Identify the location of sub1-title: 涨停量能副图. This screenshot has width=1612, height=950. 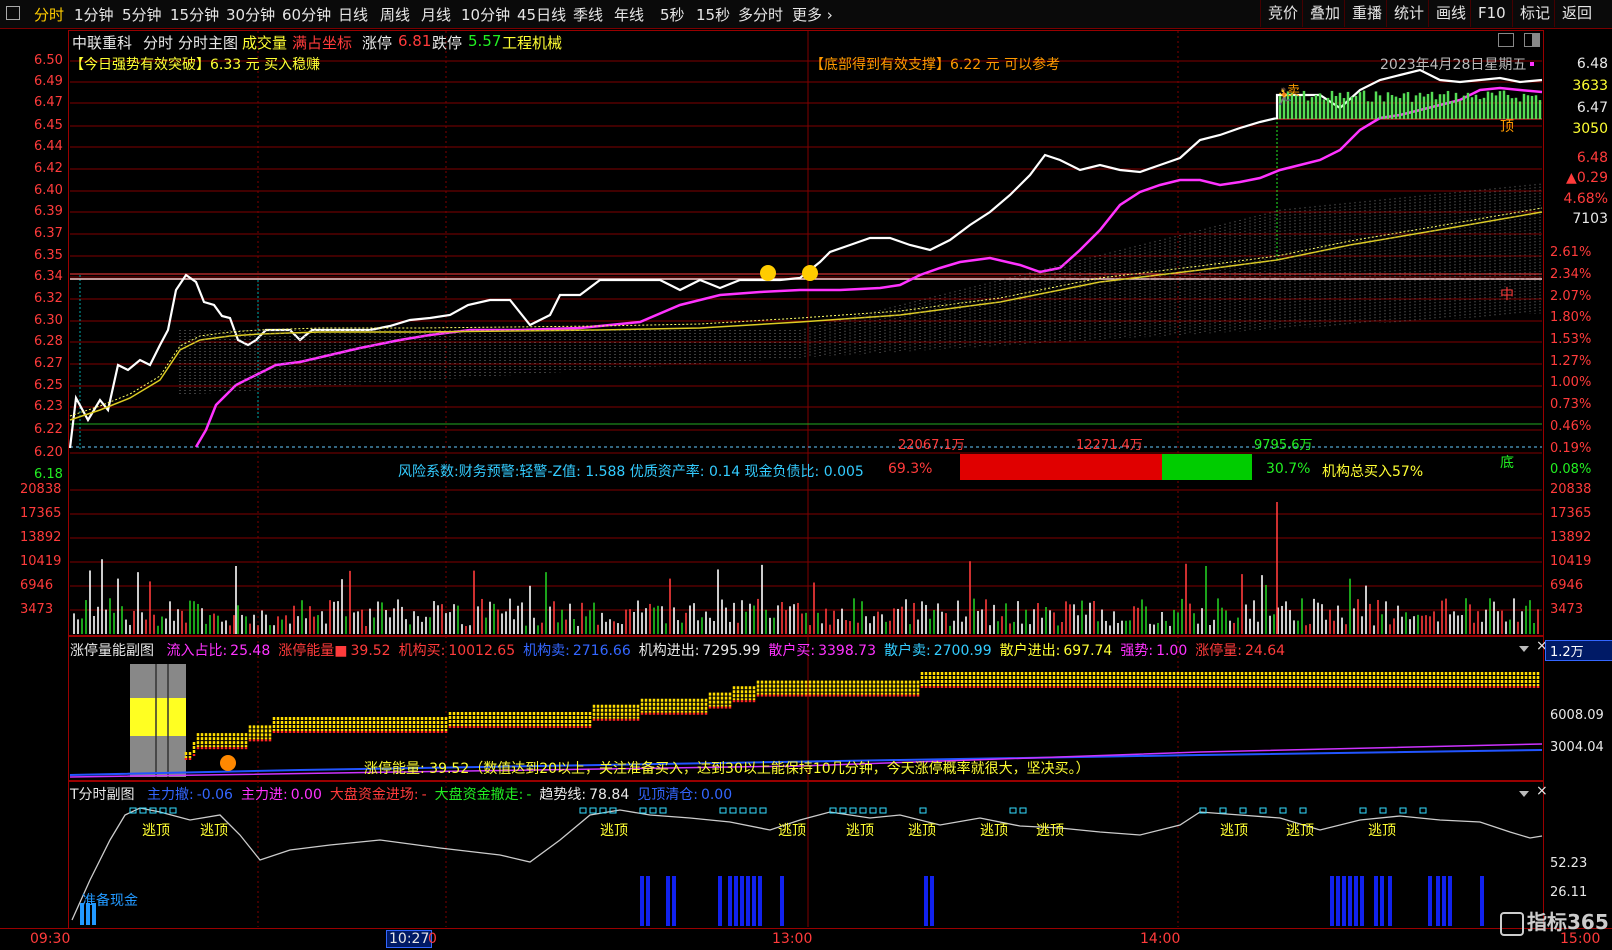
(112, 651).